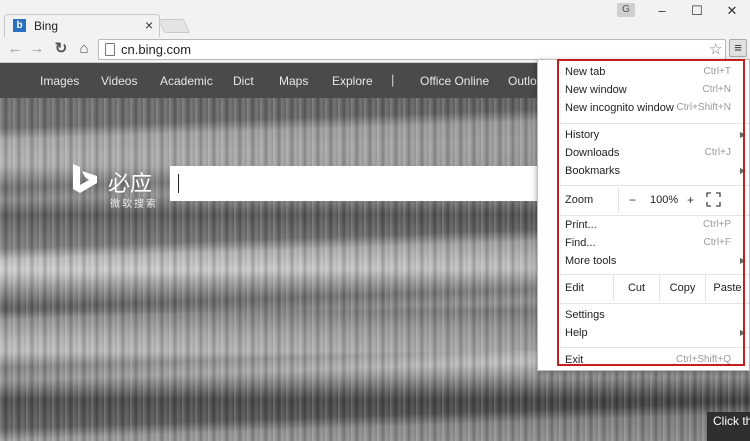 This screenshot has width=750, height=441. Describe the element at coordinates (643, 136) in the screenshot. I see `menu-item-history: History ▶` at that location.